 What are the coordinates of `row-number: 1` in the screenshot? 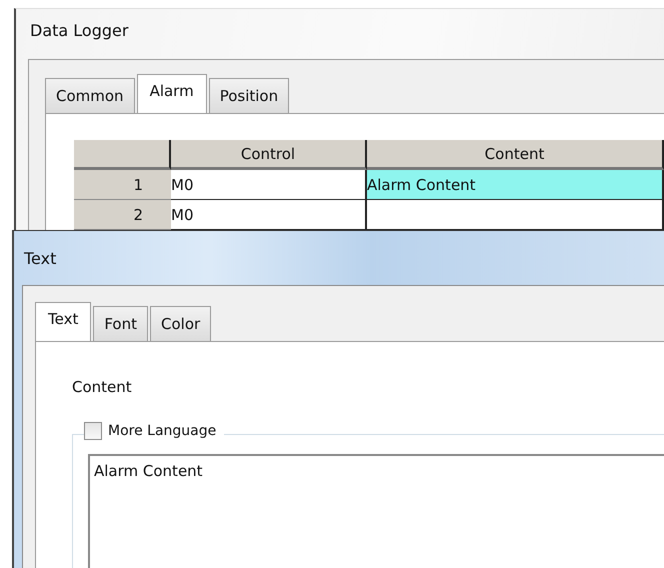 It's located at (122, 185).